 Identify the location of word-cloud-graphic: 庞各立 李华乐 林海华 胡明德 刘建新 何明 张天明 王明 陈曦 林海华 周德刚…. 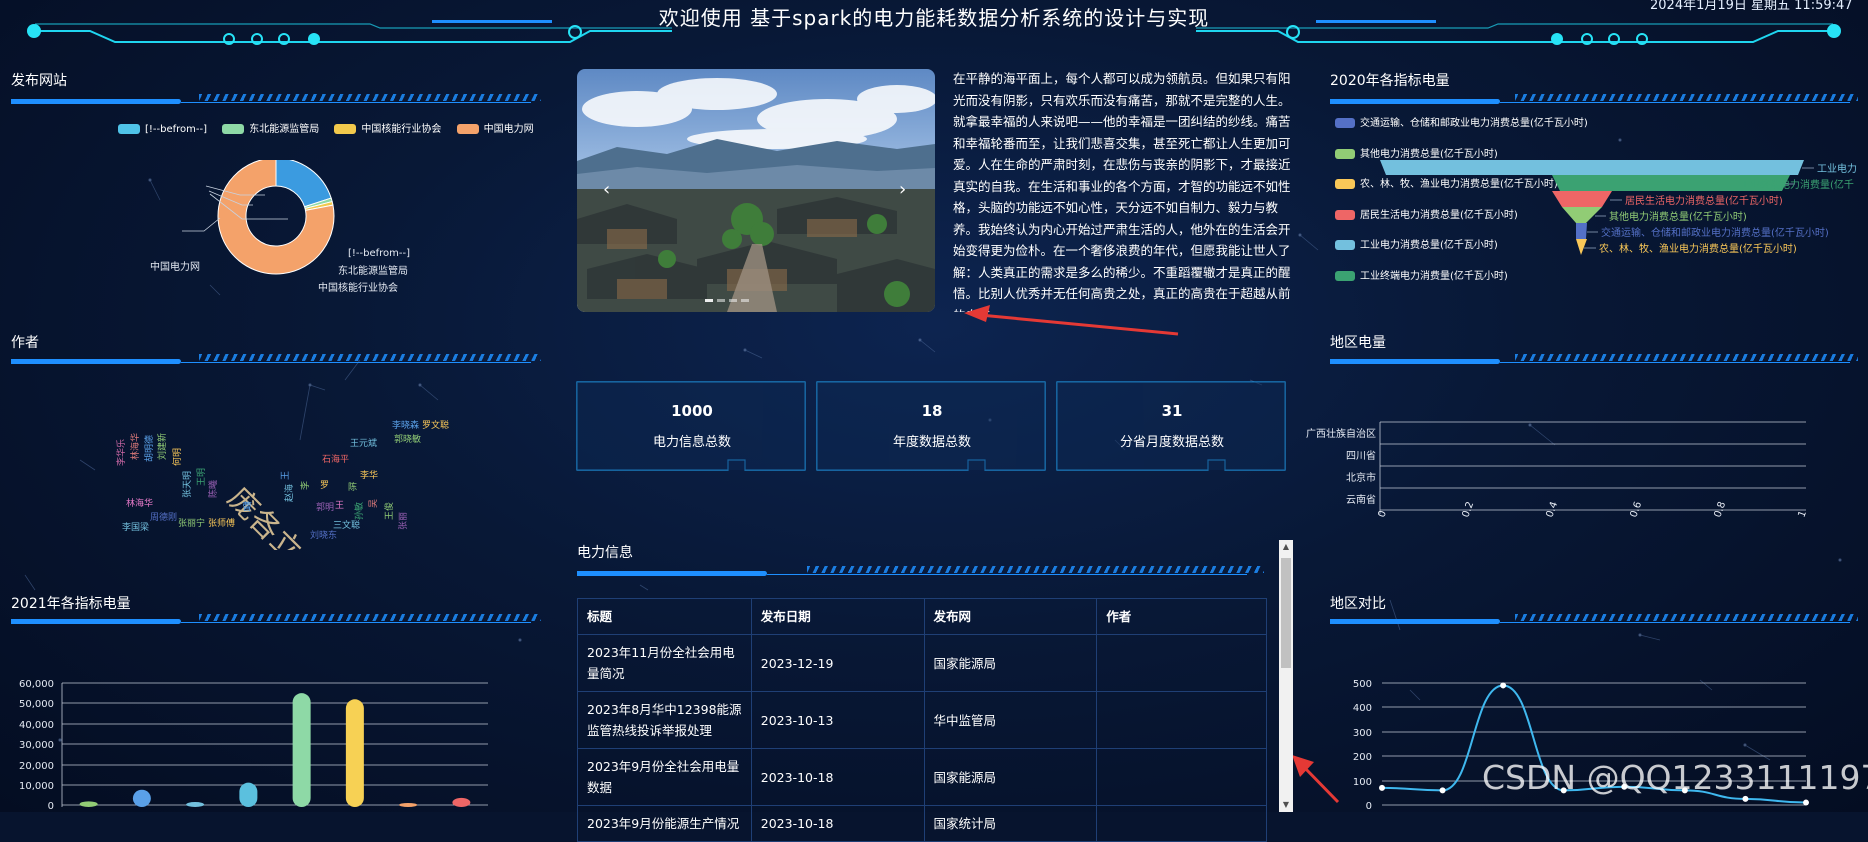
(282, 494).